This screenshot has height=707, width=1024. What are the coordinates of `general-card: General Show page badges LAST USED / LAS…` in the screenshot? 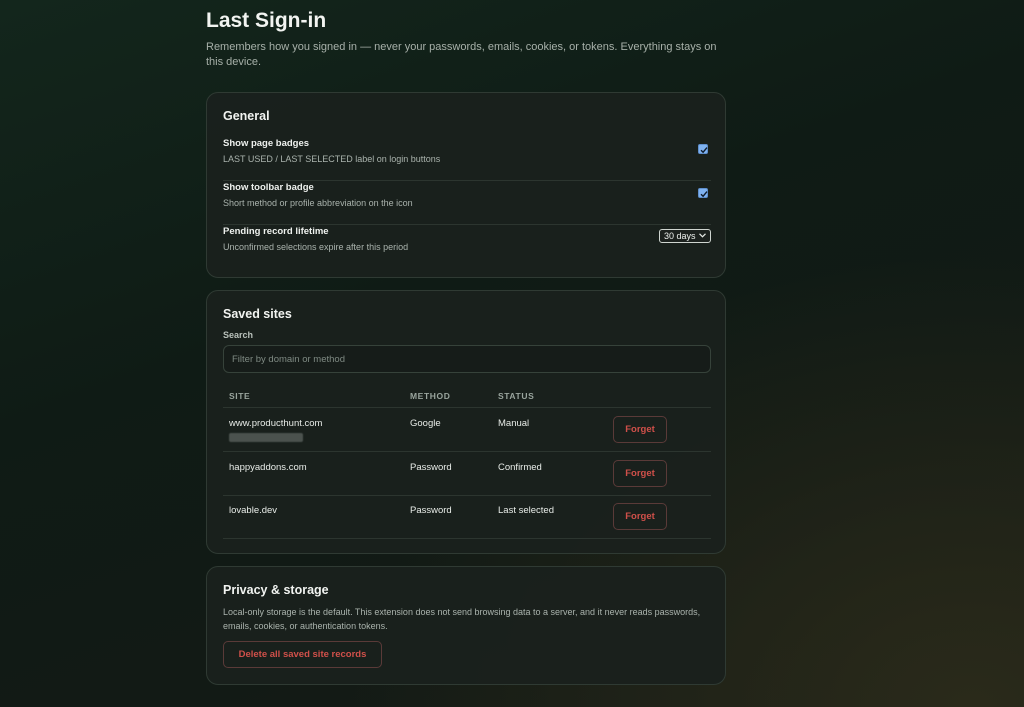 It's located at (466, 185).